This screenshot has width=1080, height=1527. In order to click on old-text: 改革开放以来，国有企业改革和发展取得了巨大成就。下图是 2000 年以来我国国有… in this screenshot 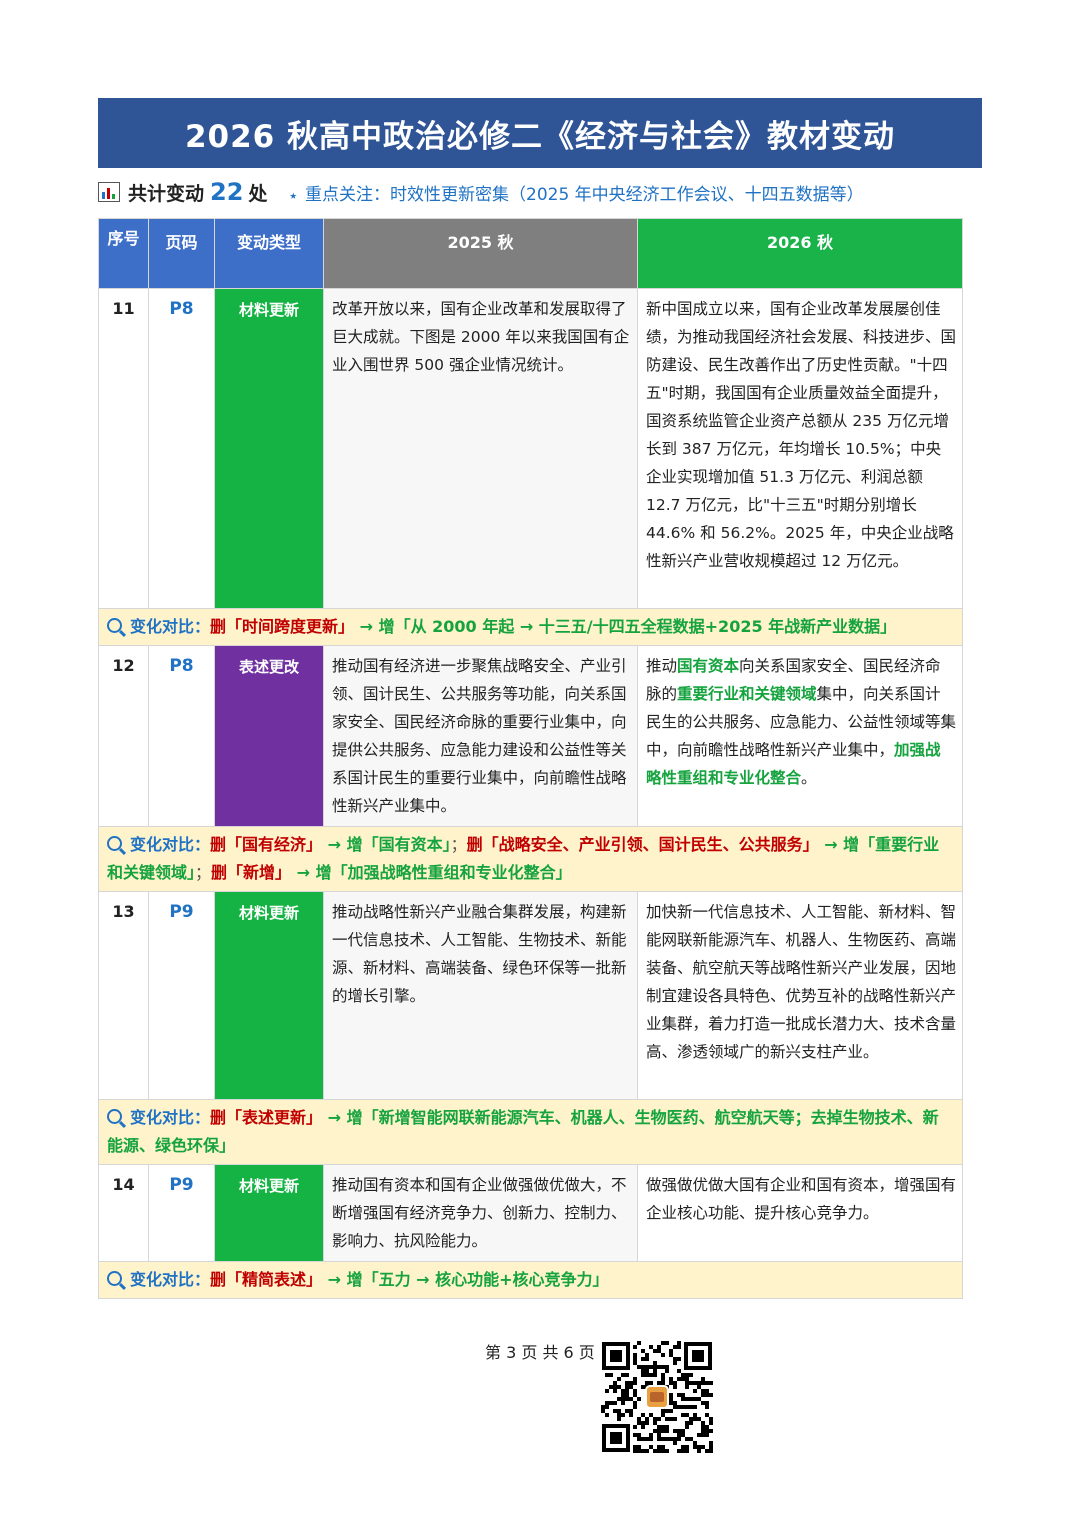, I will do `click(480, 448)`.